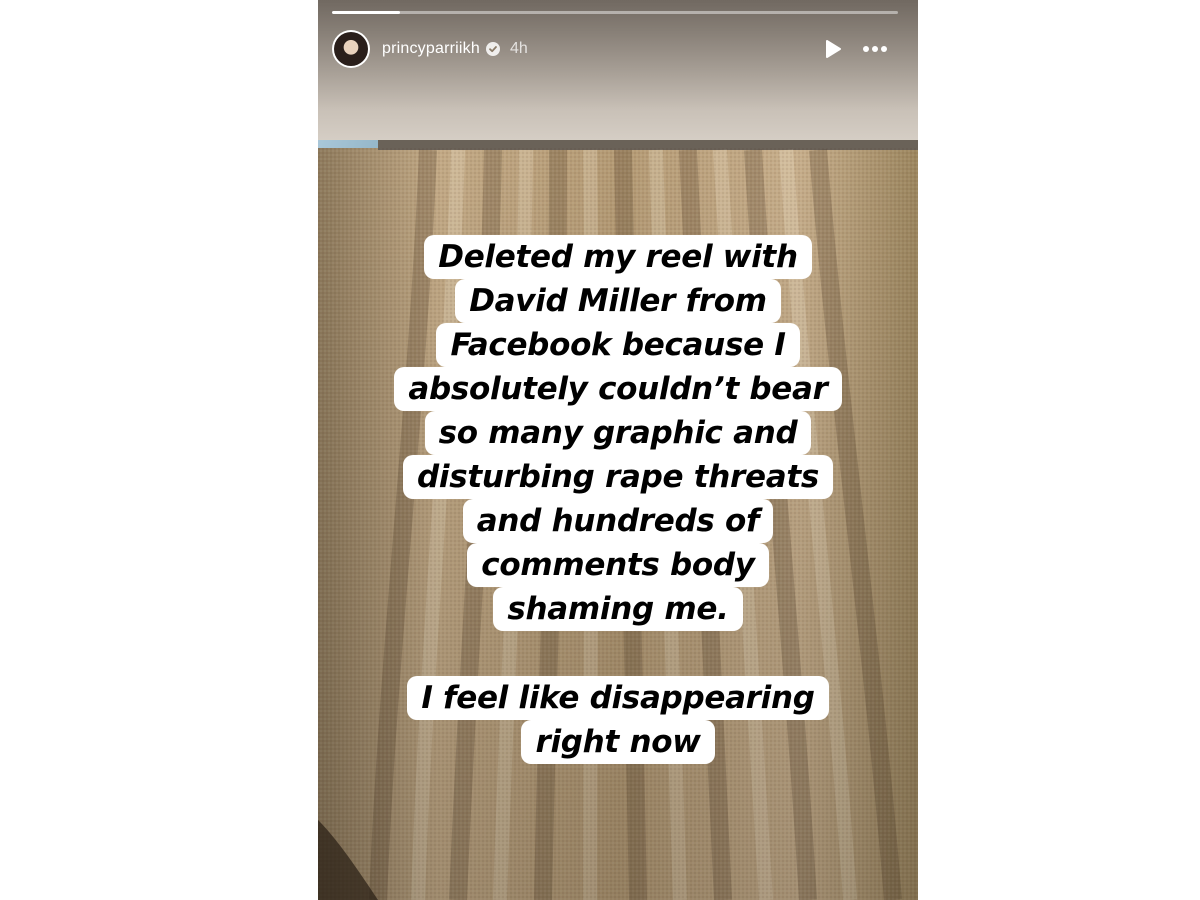  I want to click on more-options-icon, so click(875, 49).